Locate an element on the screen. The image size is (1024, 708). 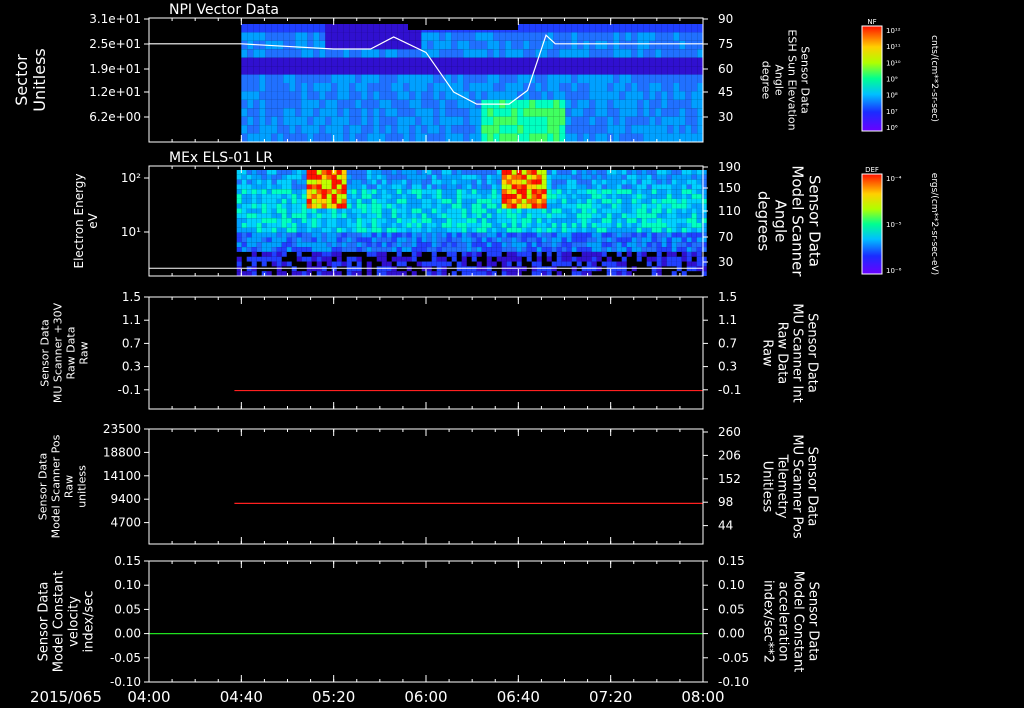
y-axis-label: velocity is located at coordinates (74, 621).